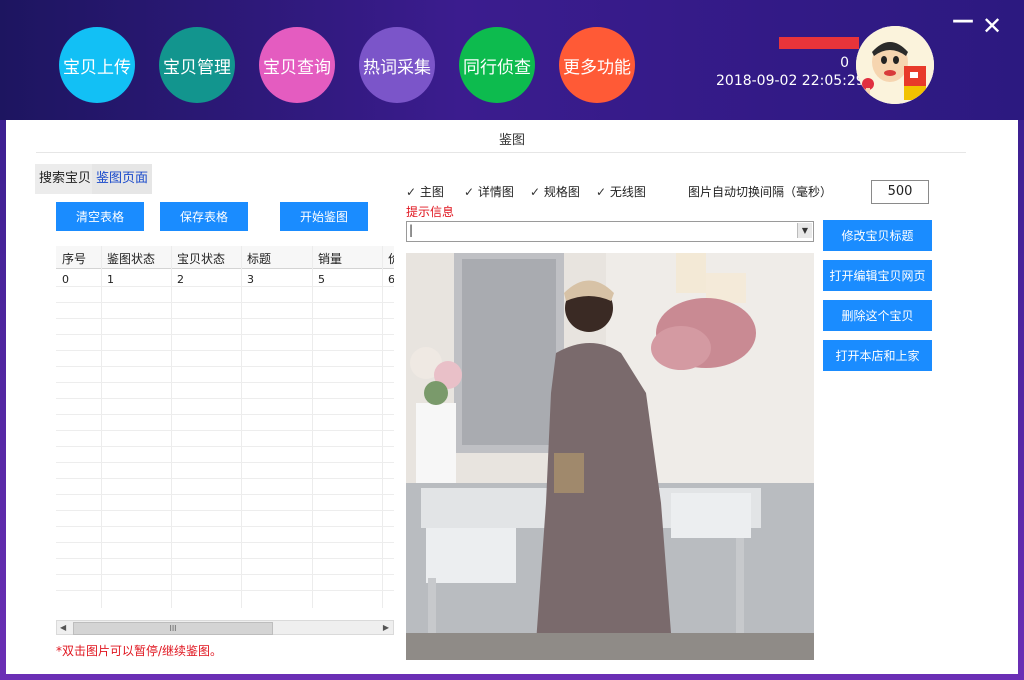 This screenshot has height=680, width=1024. Describe the element at coordinates (844, 63) in the screenshot. I see `count-value: 0` at that location.